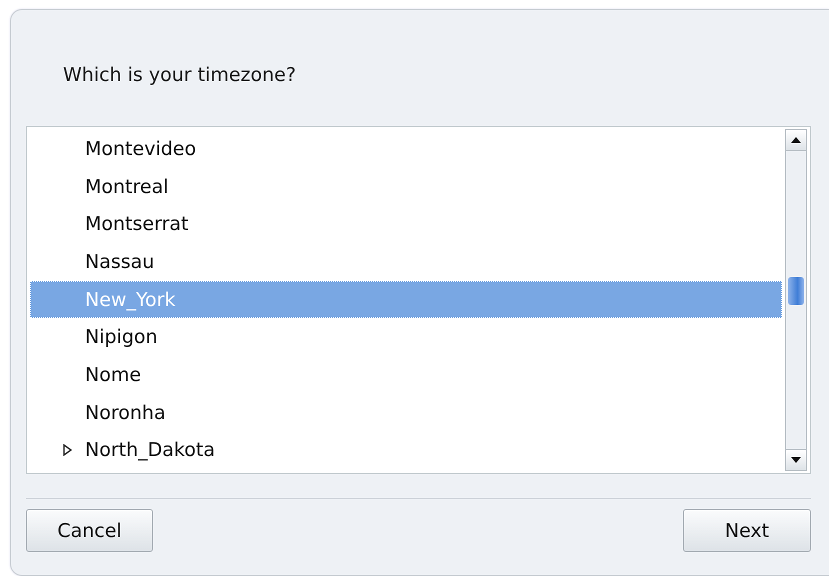  Describe the element at coordinates (406, 413) in the screenshot. I see `timezone-item: Noronha` at that location.